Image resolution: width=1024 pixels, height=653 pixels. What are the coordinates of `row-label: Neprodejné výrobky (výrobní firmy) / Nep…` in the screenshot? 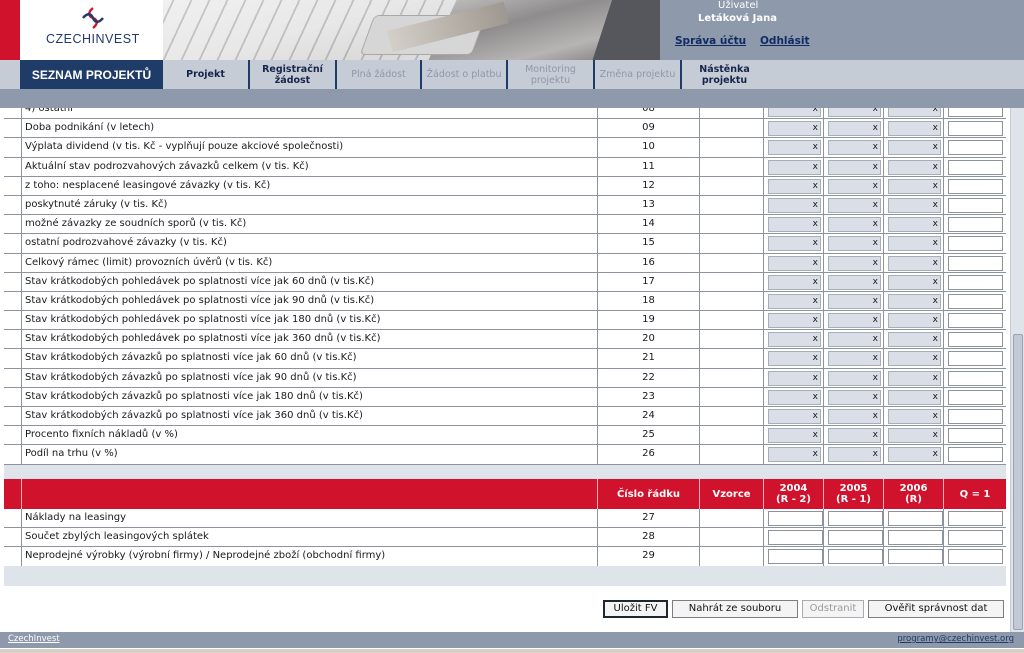 It's located at (310, 557).